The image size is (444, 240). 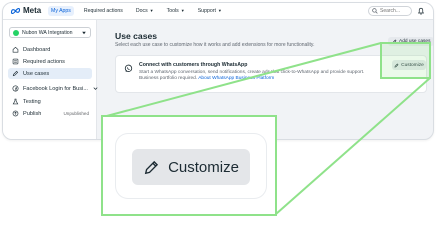 What do you see at coordinates (193, 65) in the screenshot?
I see `use-case-title: Connect with customers through WhatsApp` at bounding box center [193, 65].